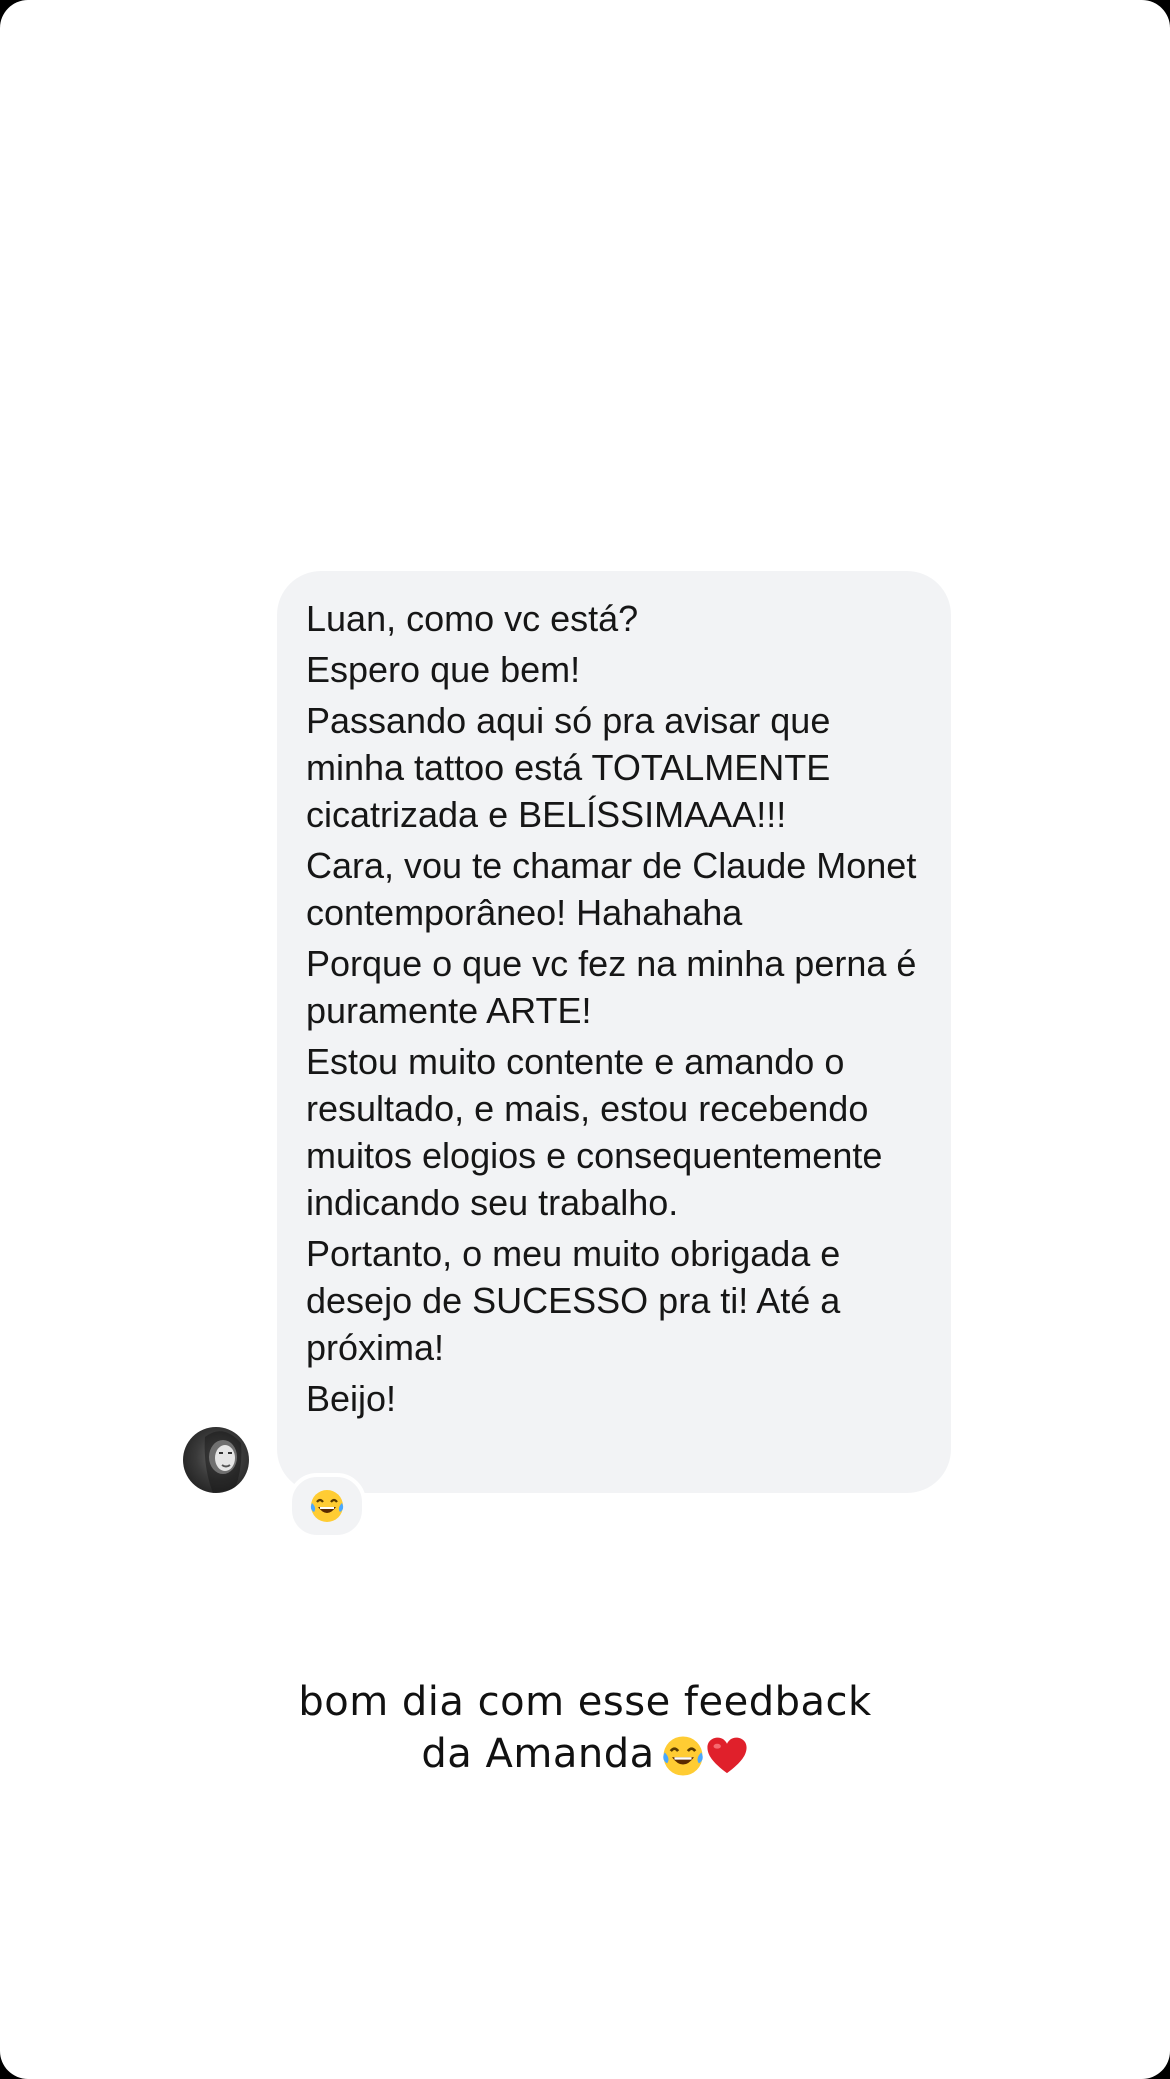  Describe the element at coordinates (472, 618) in the screenshot. I see `message-line: Luan, como vc está?` at that location.